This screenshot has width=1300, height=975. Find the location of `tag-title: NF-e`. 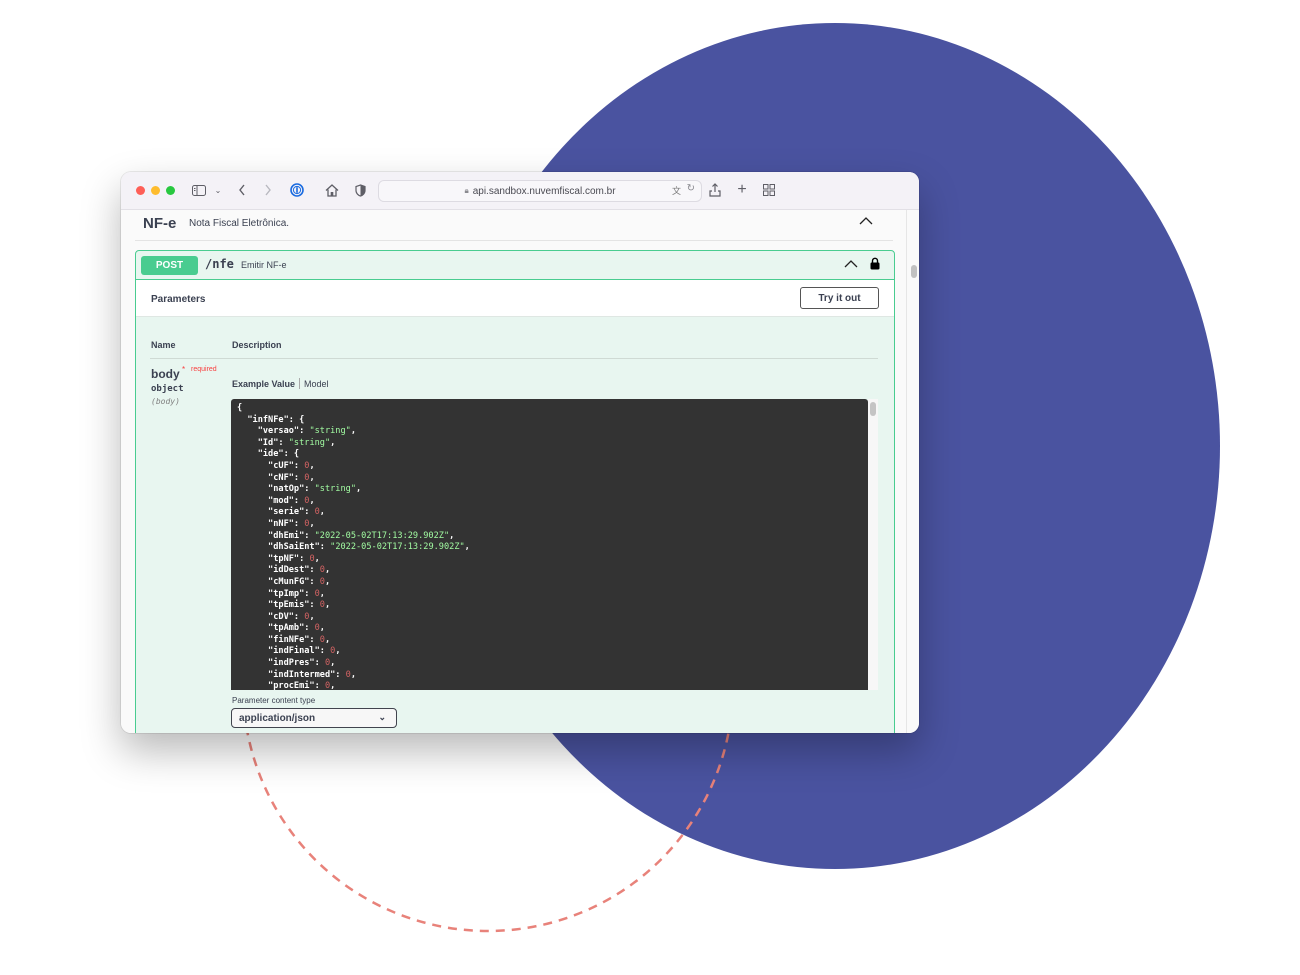

tag-title: NF-e is located at coordinates (159, 223).